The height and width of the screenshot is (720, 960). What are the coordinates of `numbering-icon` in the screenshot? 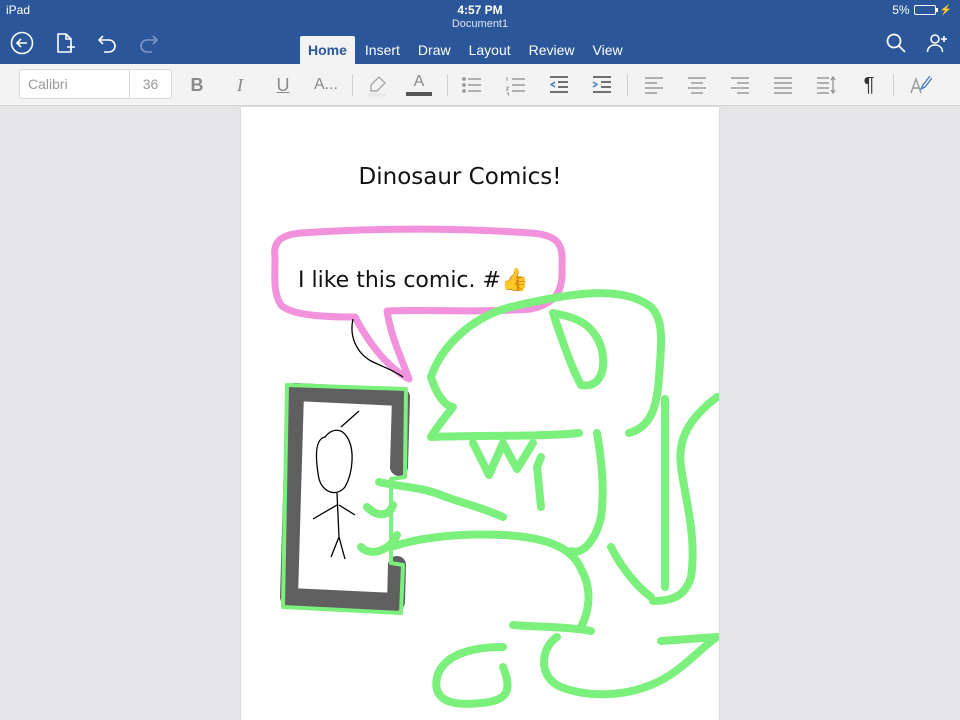 It's located at (516, 85).